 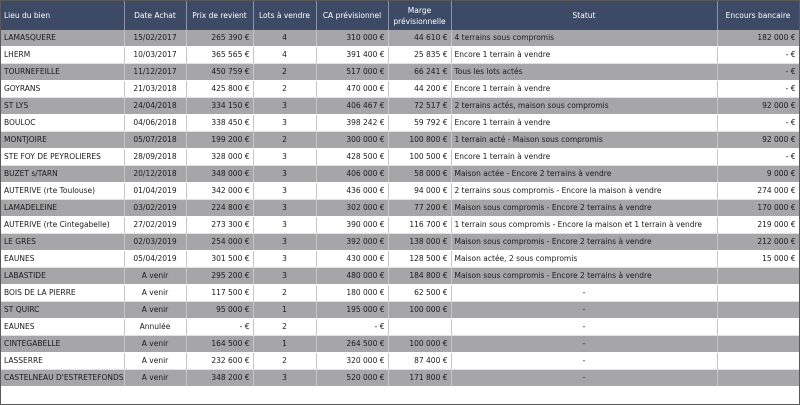 I want to click on cell-ca: 390 000 €, so click(x=352, y=225).